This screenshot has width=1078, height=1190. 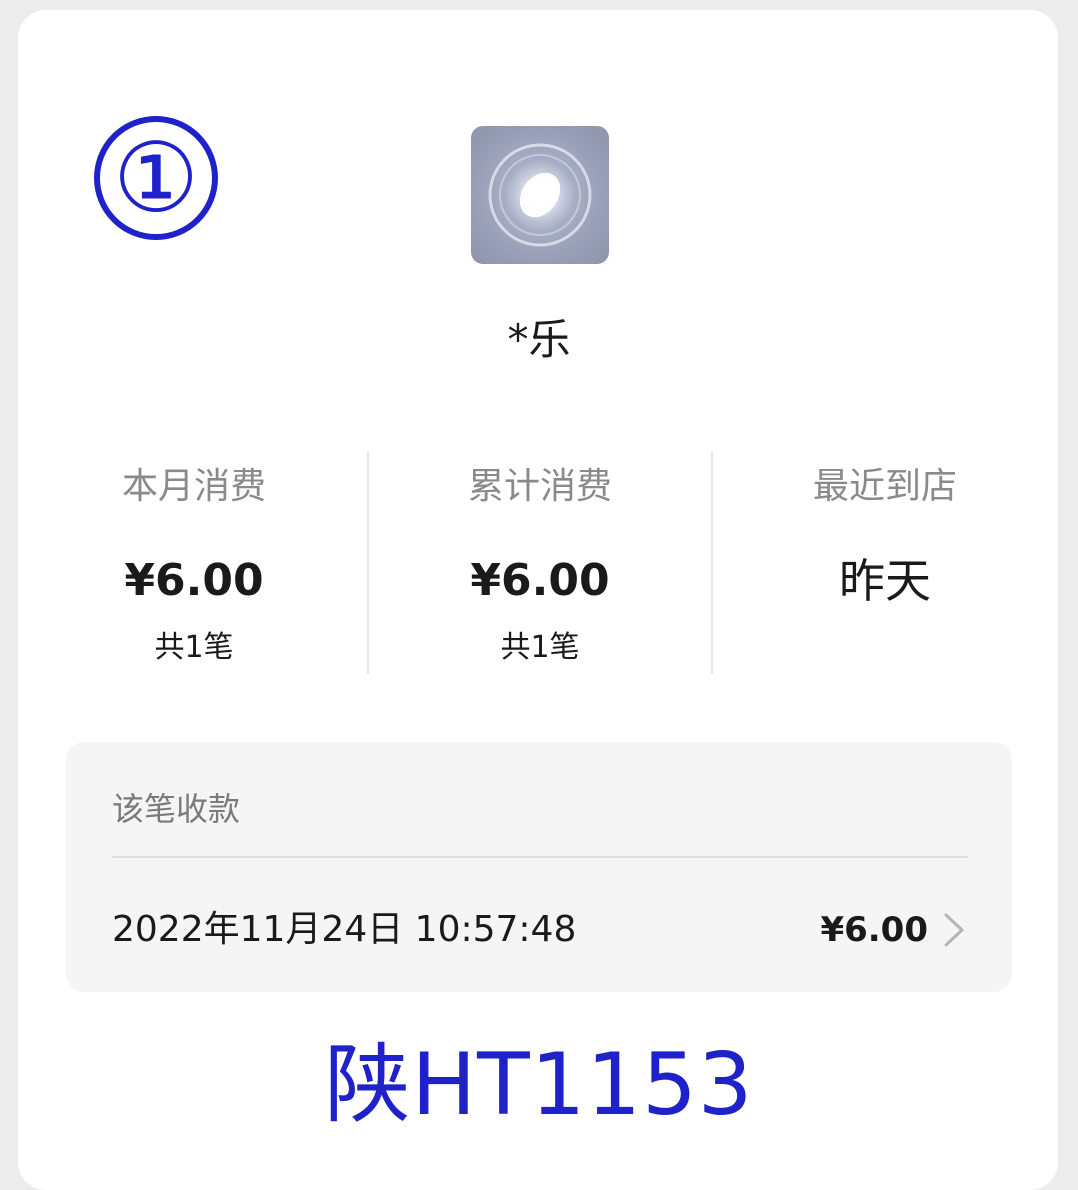 I want to click on stat-monthly-spend: 本月消费 ¥6.00 共1笔, so click(x=194, y=564).